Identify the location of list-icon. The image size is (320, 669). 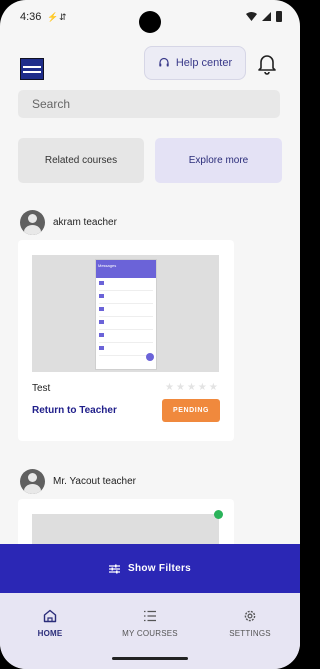
(150, 616).